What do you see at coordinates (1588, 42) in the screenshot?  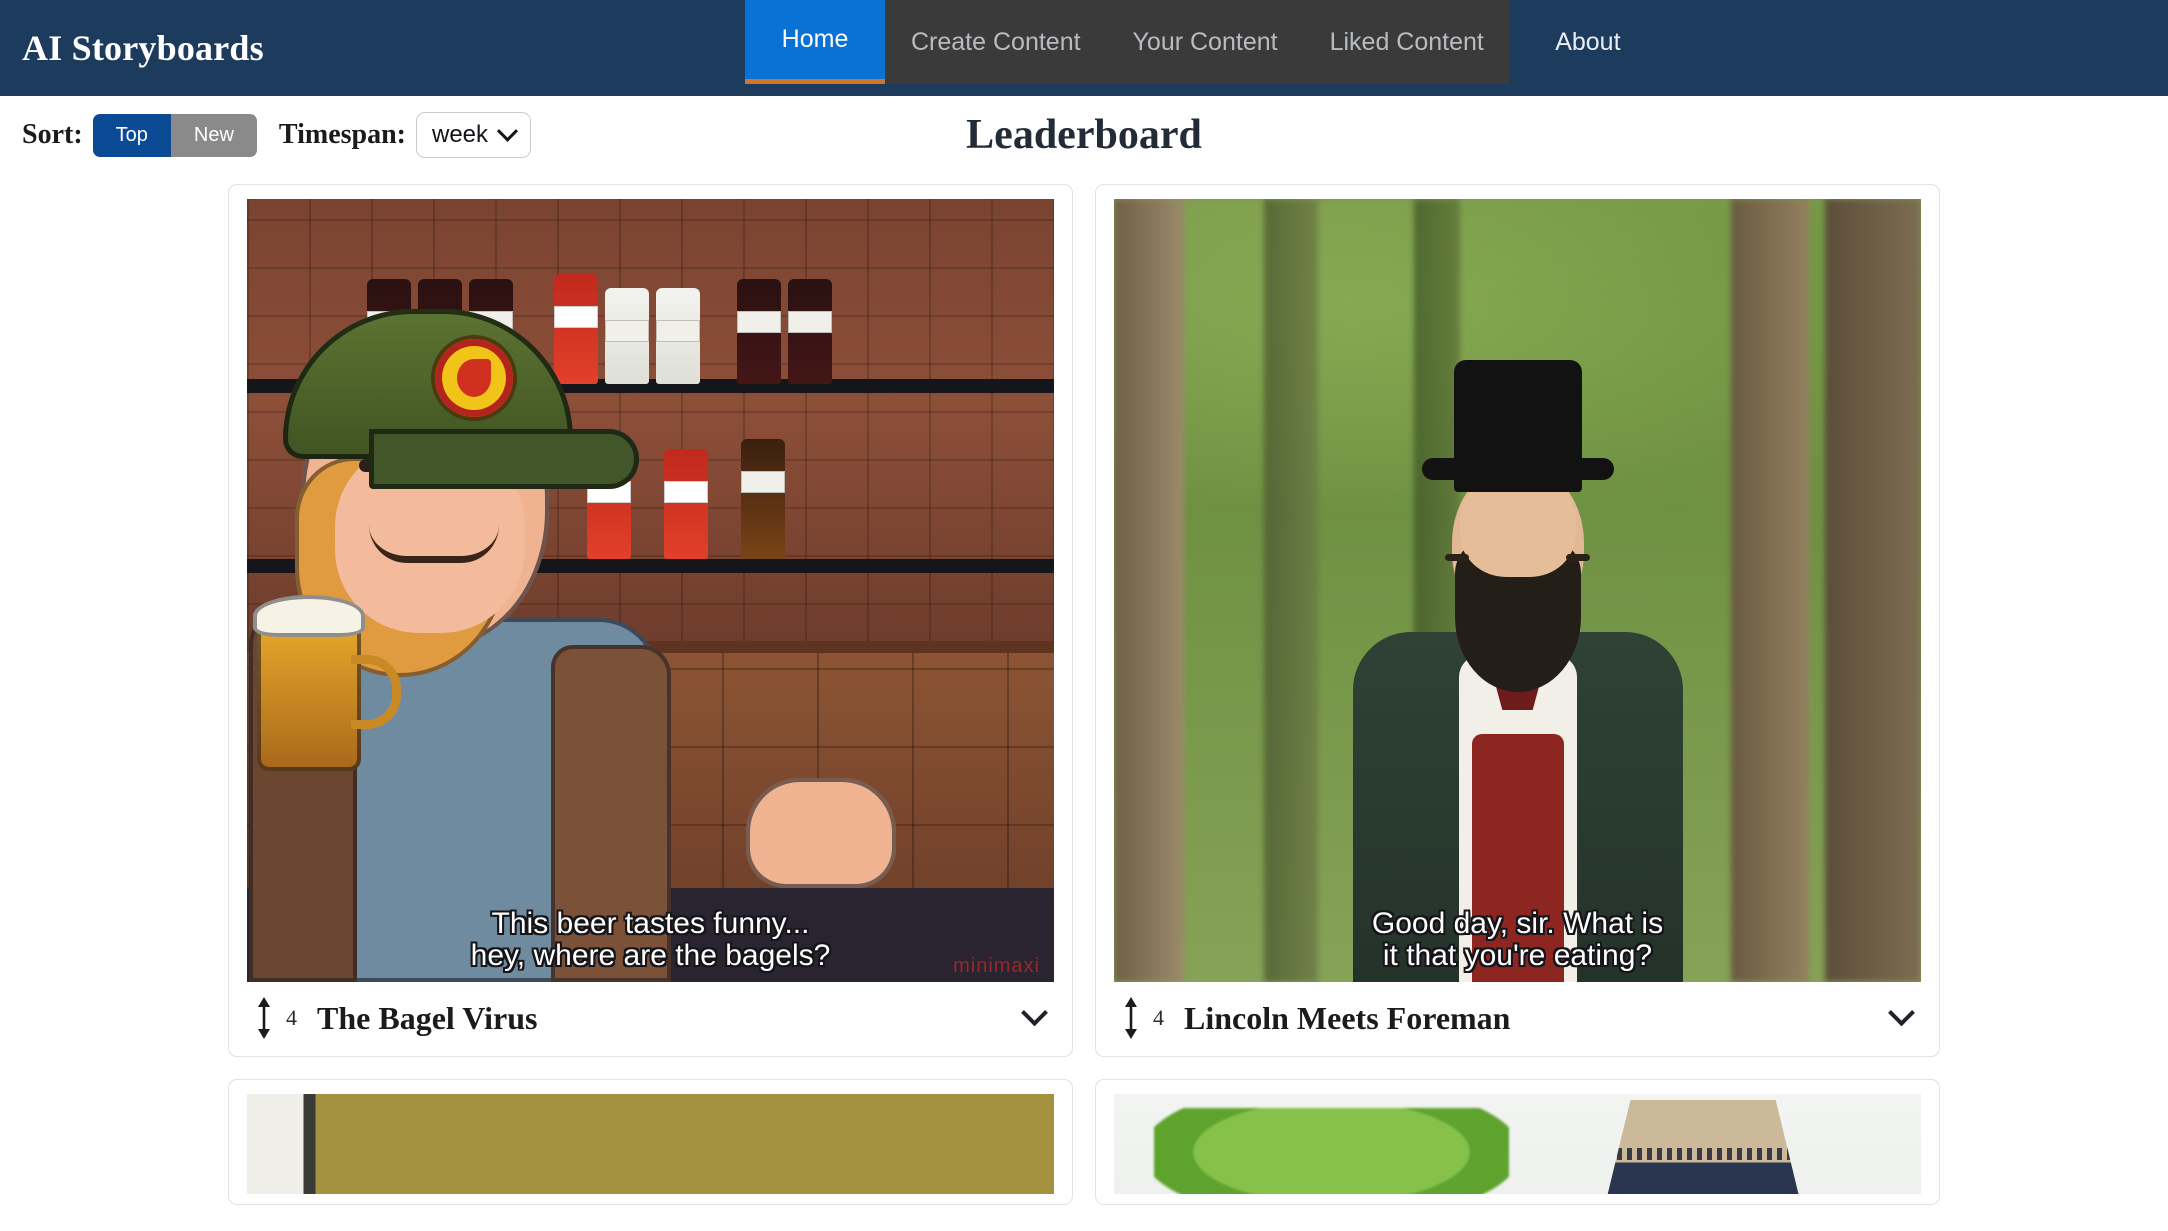 I see `tab-about: About` at bounding box center [1588, 42].